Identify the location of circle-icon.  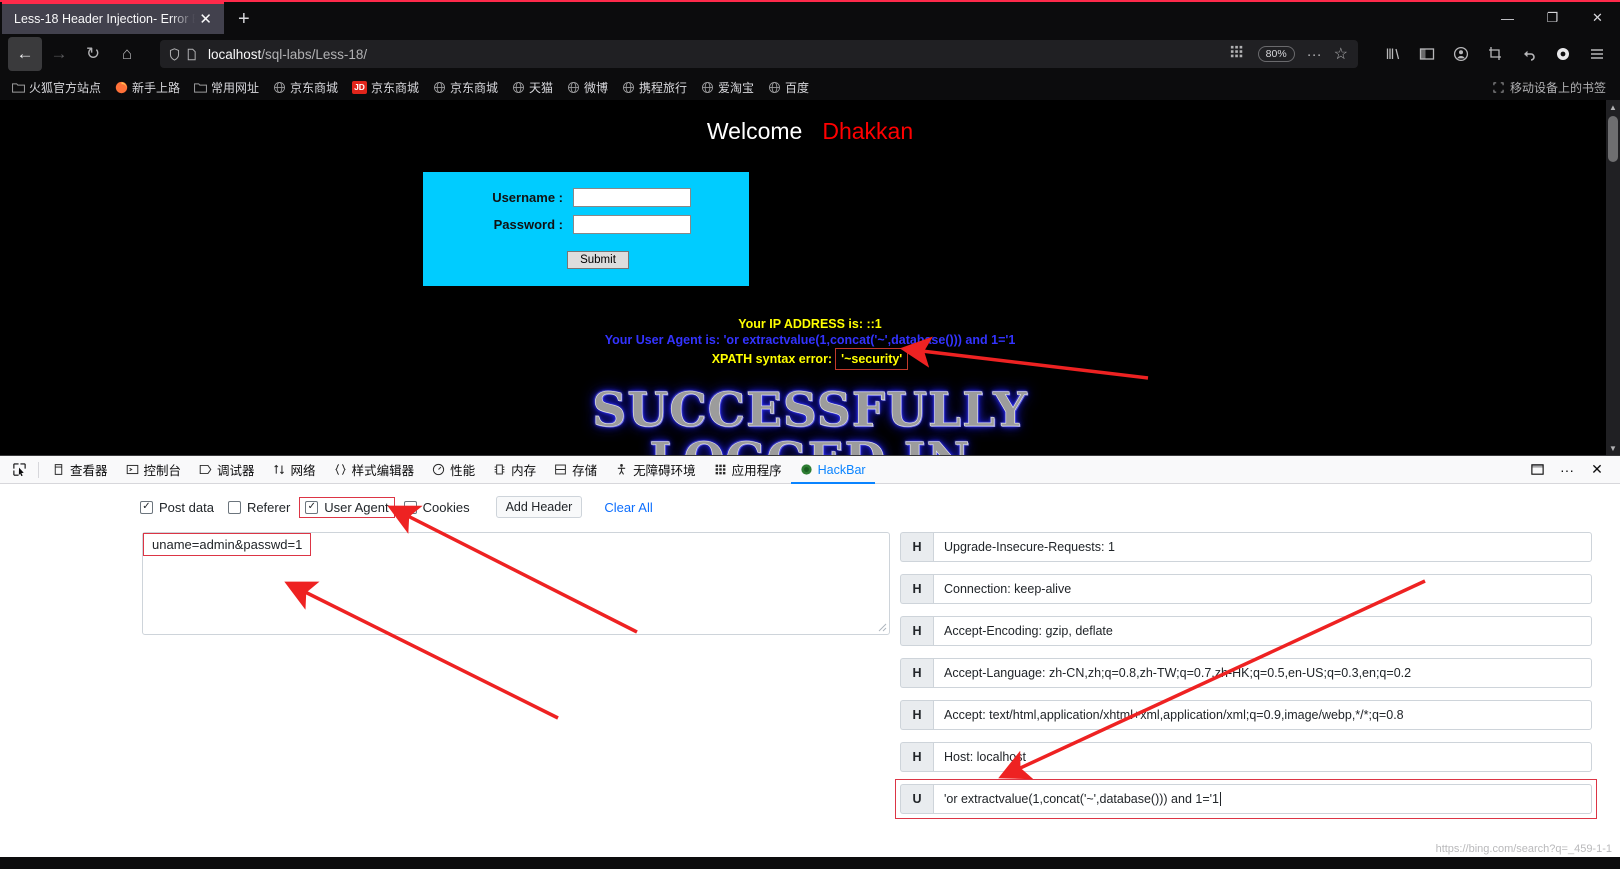
(1563, 54).